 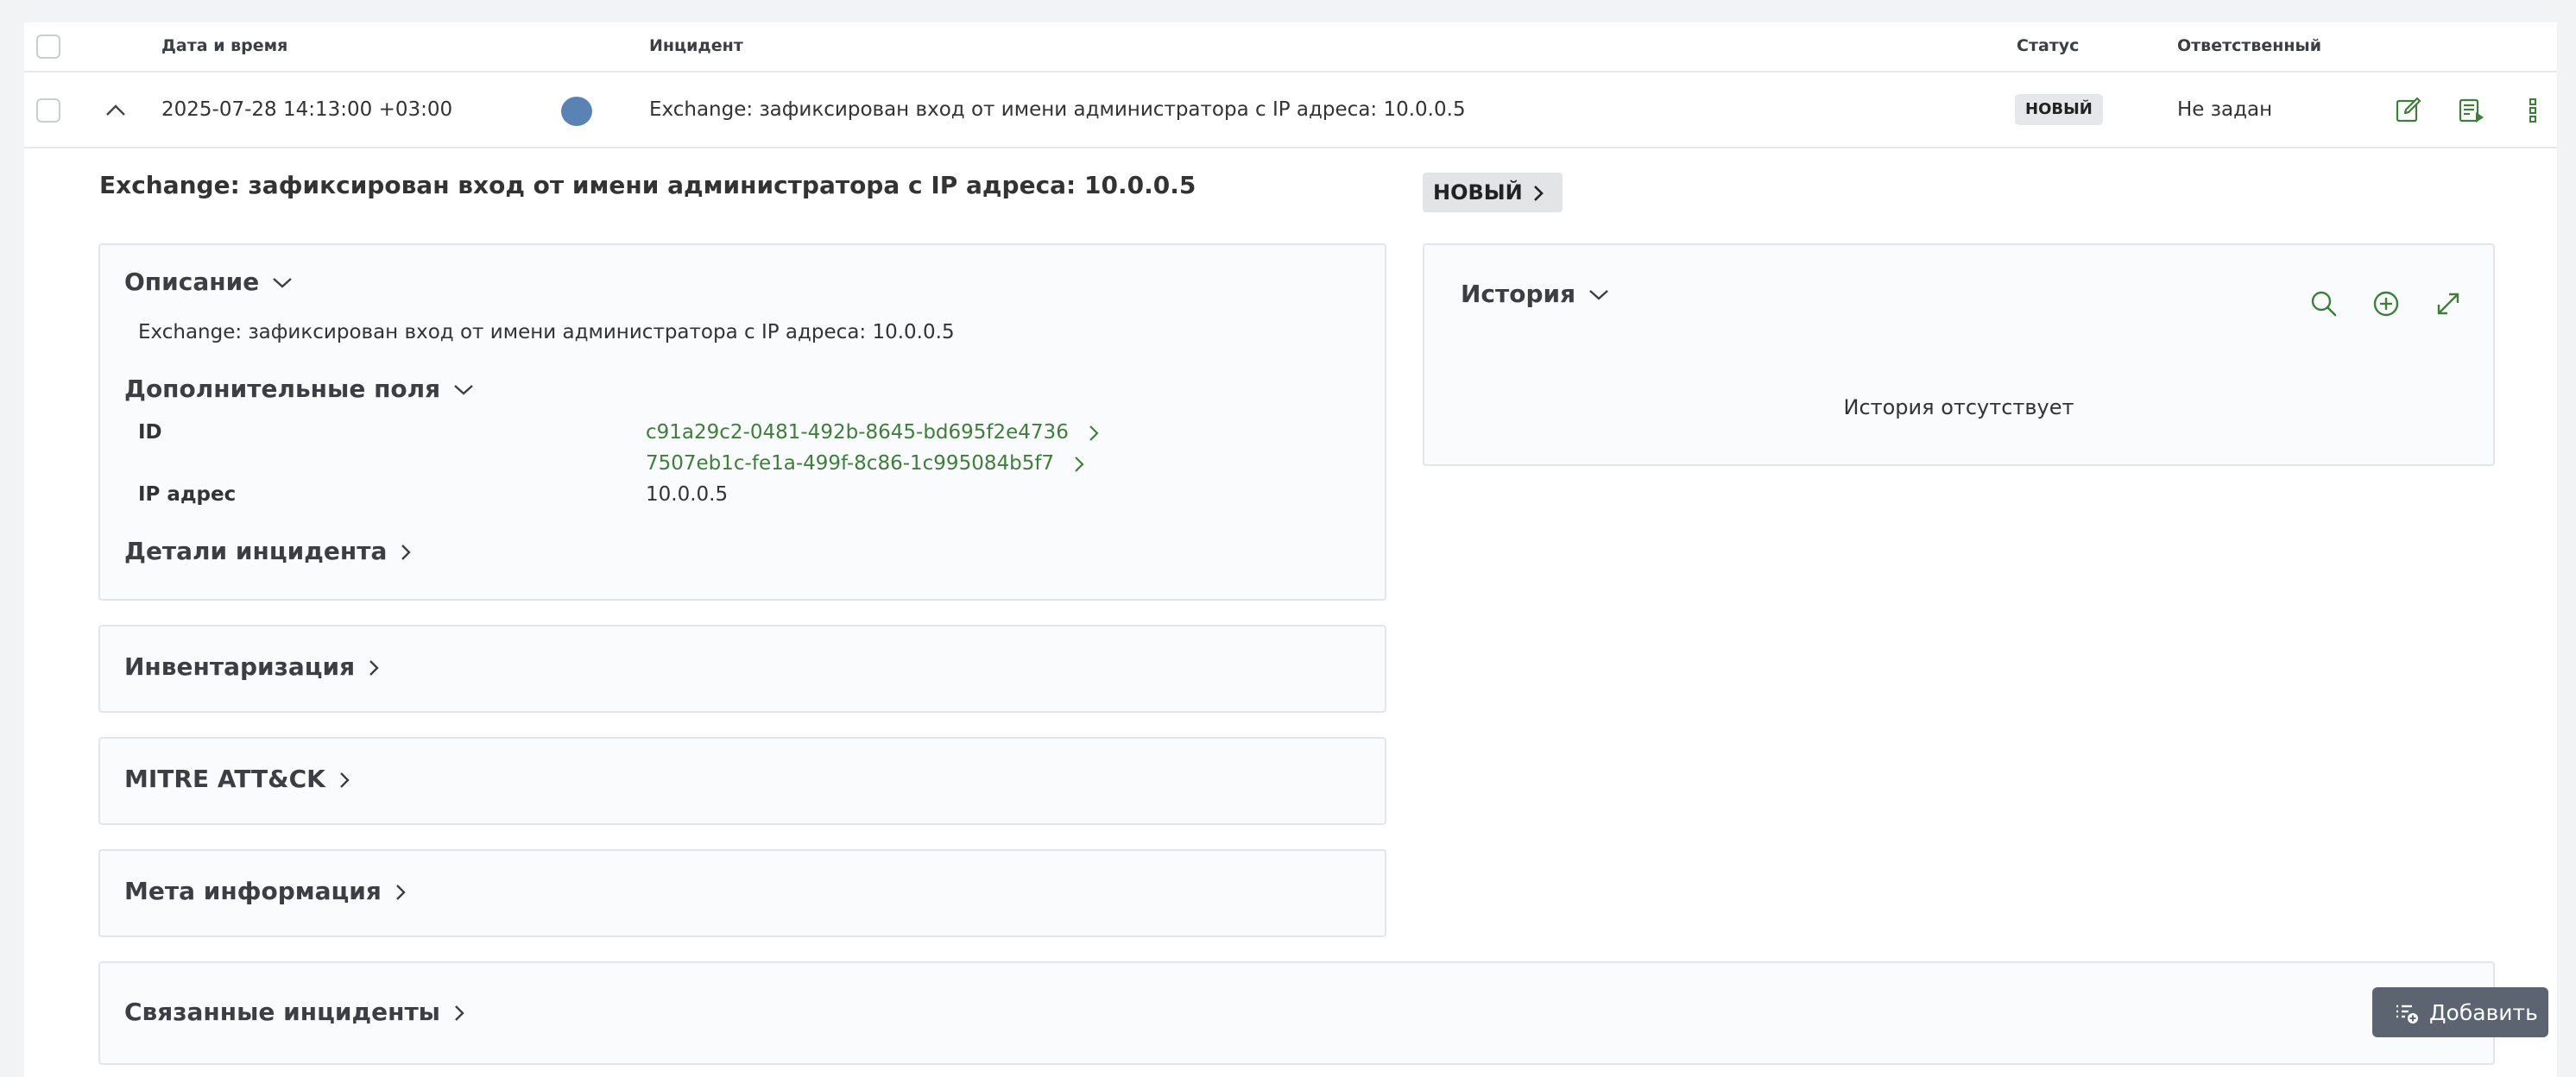 I want to click on ip-value: 10.0.0.5, so click(x=687, y=494).